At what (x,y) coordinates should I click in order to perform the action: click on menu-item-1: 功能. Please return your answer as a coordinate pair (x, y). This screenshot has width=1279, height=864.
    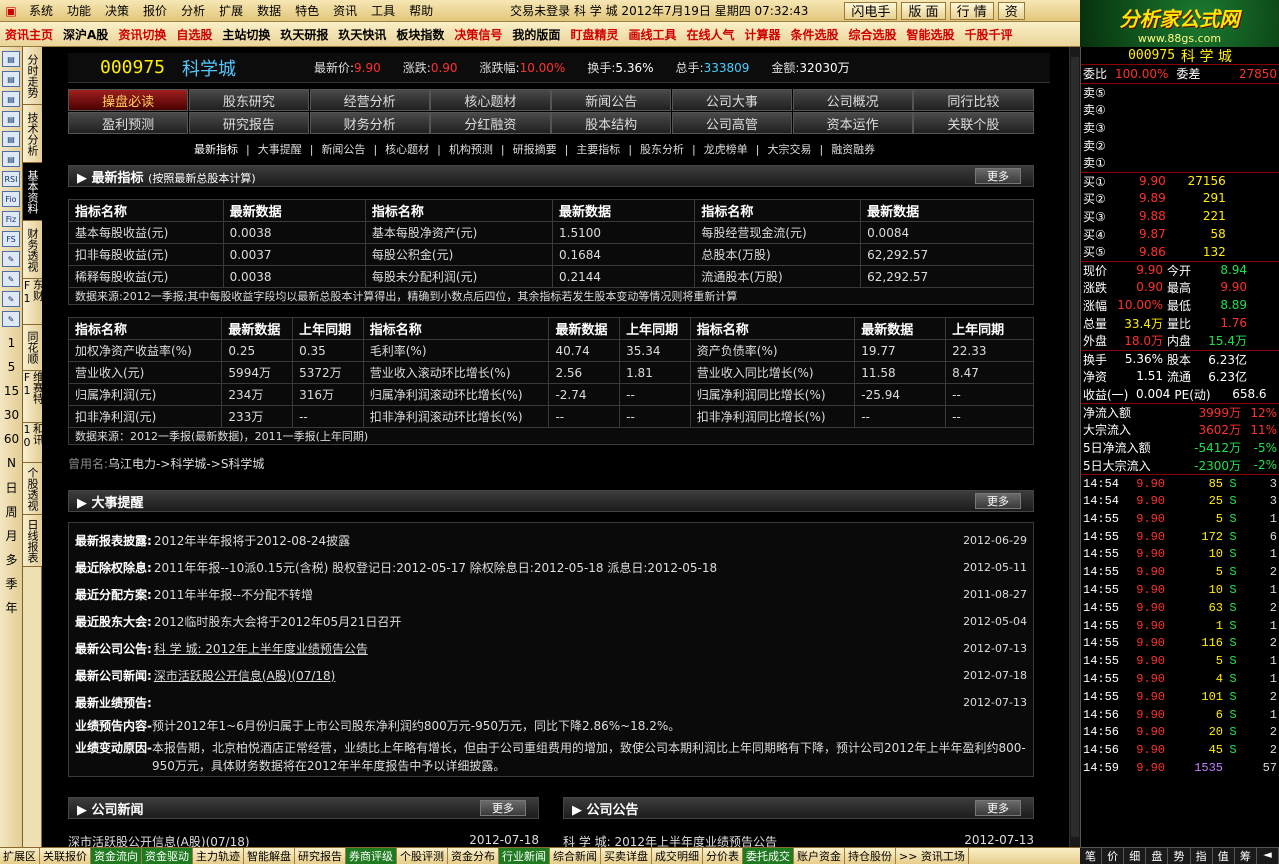
    Looking at the image, I should click on (79, 10).